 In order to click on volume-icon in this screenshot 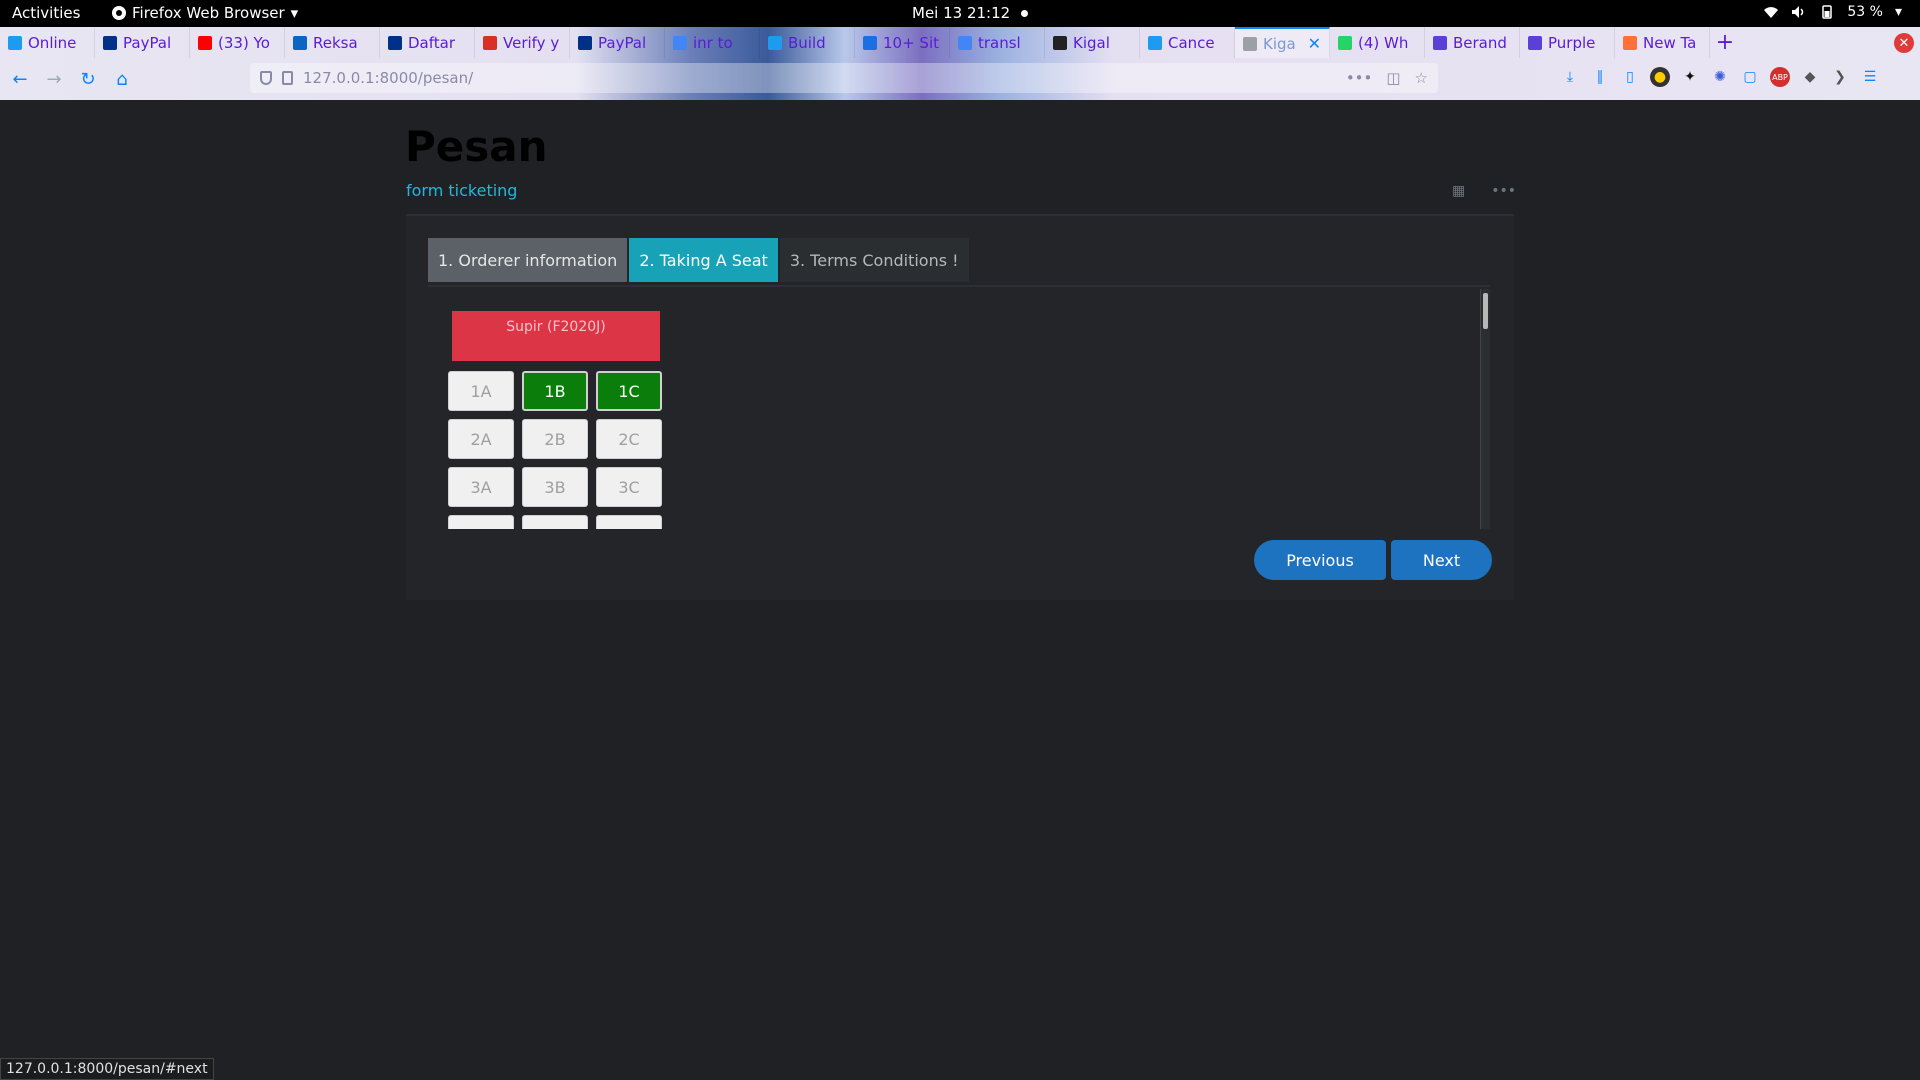, I will do `click(1798, 12)`.